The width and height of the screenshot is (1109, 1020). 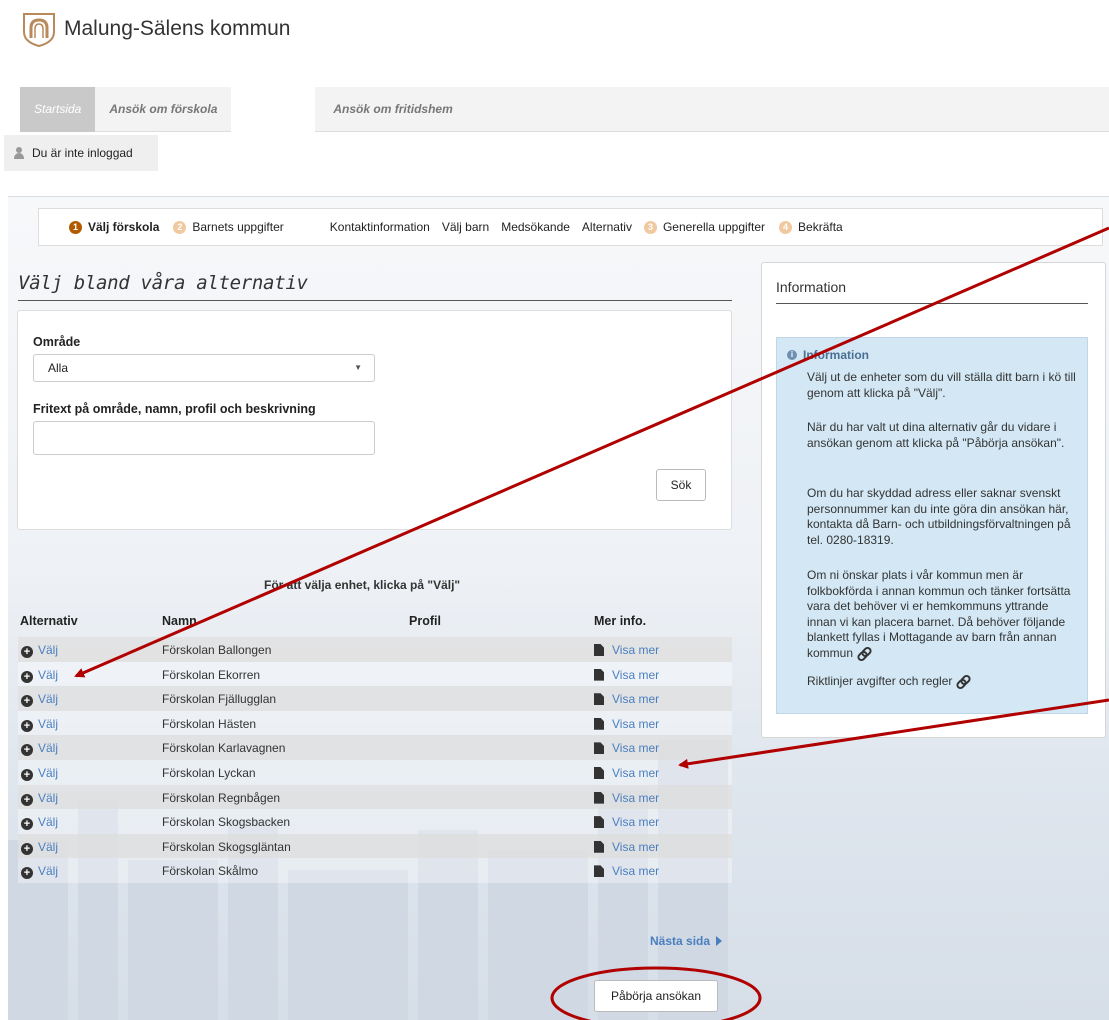 What do you see at coordinates (210, 871) in the screenshot?
I see `unit-name: Förskolan Skålmo` at bounding box center [210, 871].